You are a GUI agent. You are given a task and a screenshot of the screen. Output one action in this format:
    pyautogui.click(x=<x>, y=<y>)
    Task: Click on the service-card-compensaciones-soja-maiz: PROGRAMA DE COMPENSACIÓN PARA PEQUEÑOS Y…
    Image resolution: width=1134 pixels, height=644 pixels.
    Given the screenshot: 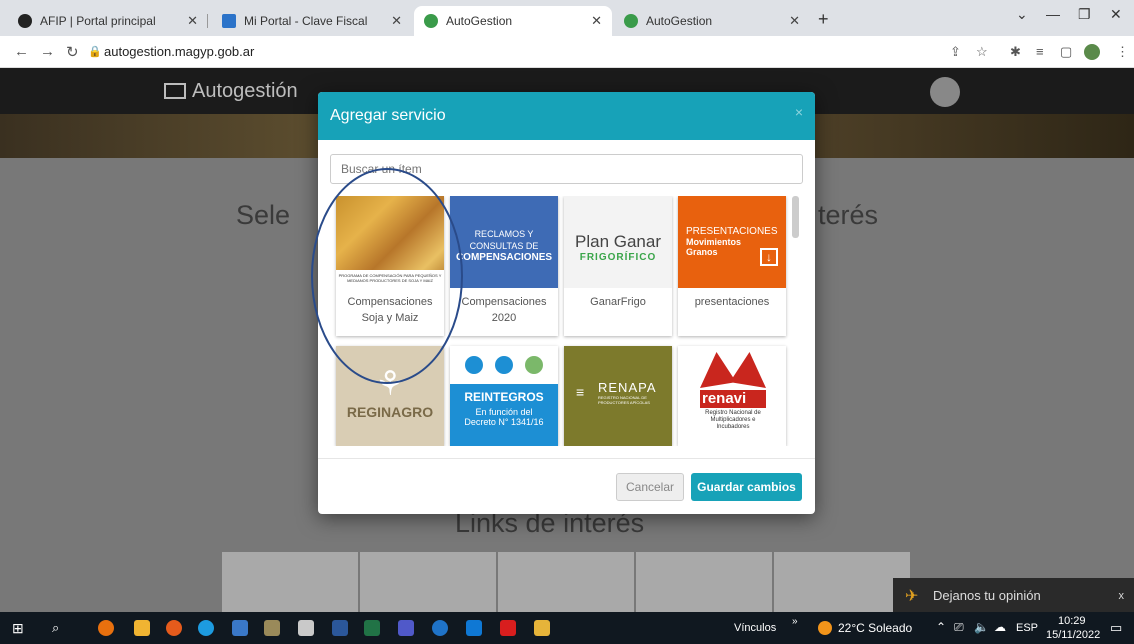 What is the action you would take?
    pyautogui.click(x=390, y=266)
    